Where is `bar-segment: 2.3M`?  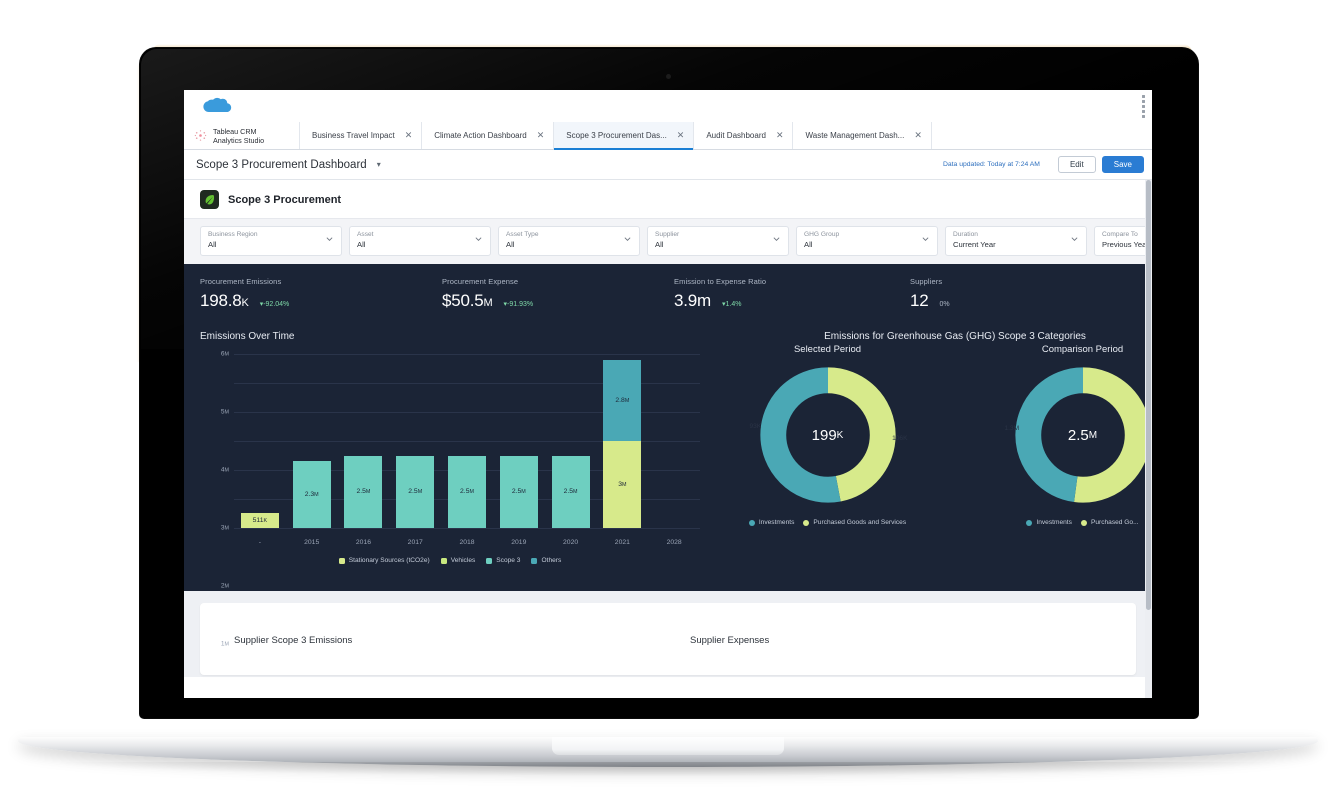 bar-segment: 2.3M is located at coordinates (311, 494).